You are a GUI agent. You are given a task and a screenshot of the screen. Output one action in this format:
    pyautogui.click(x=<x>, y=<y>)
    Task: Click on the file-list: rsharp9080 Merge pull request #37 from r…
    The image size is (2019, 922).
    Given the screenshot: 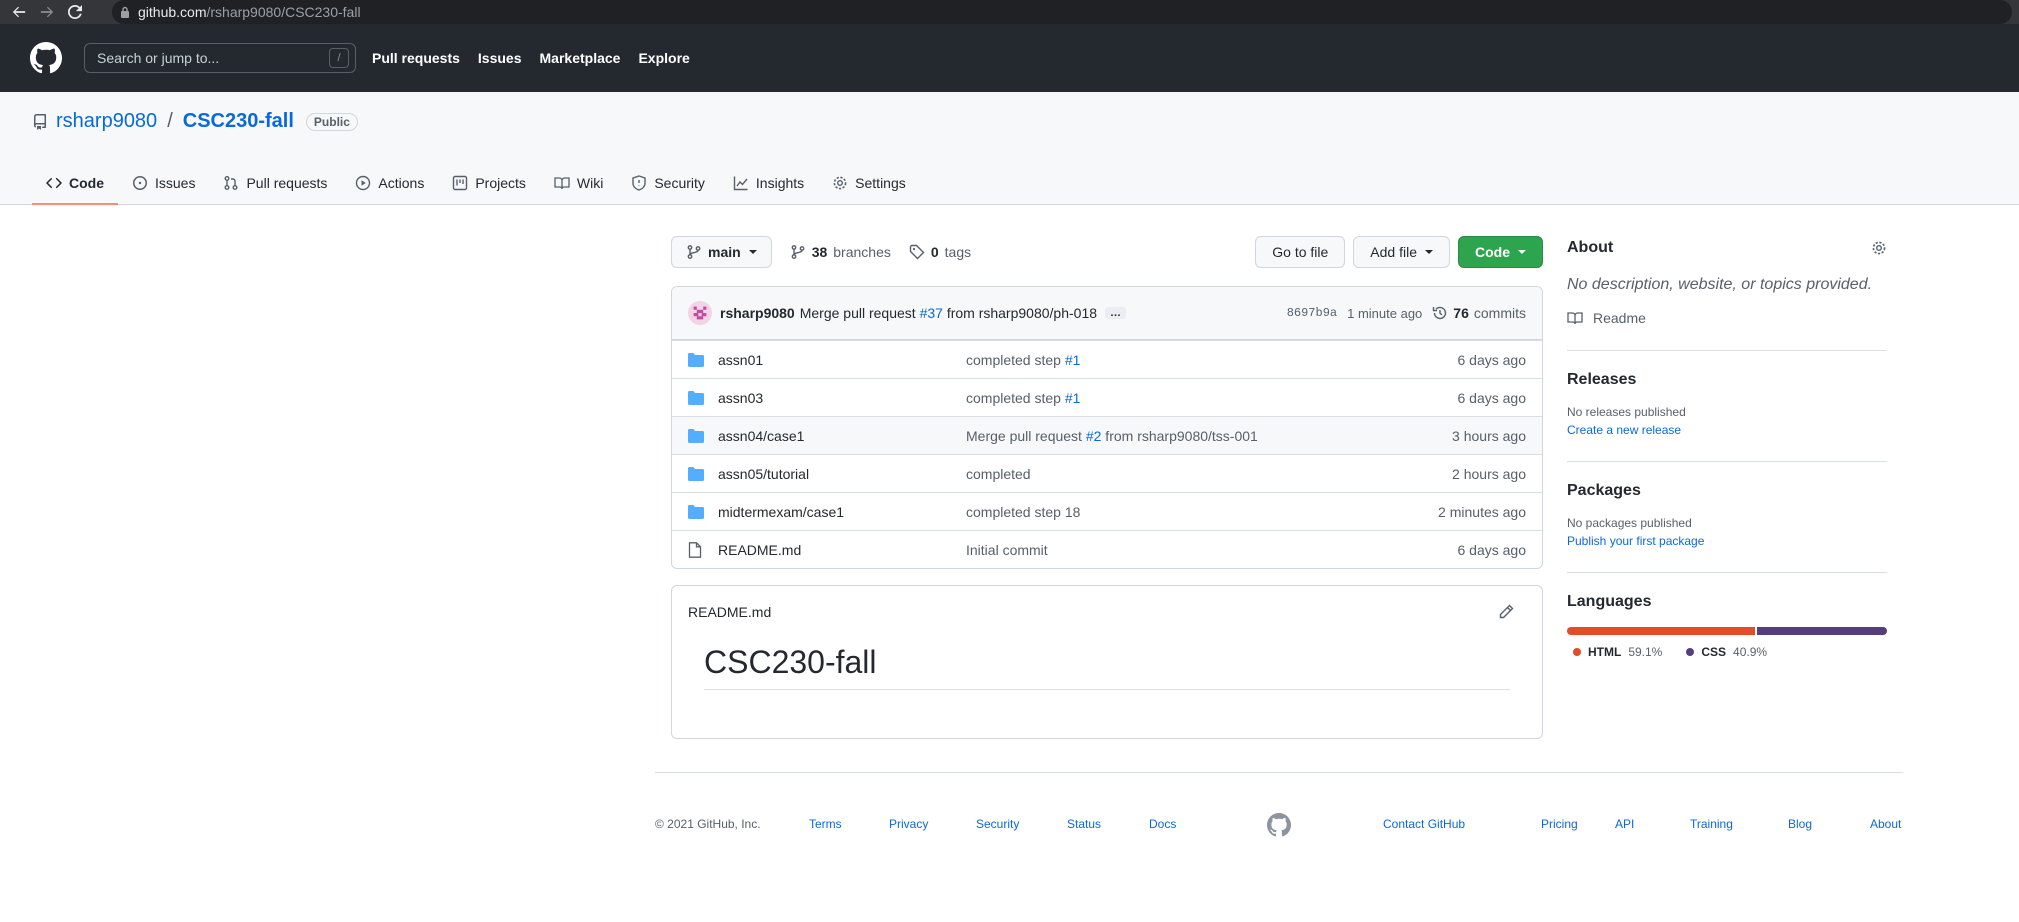 What is the action you would take?
    pyautogui.click(x=1107, y=427)
    